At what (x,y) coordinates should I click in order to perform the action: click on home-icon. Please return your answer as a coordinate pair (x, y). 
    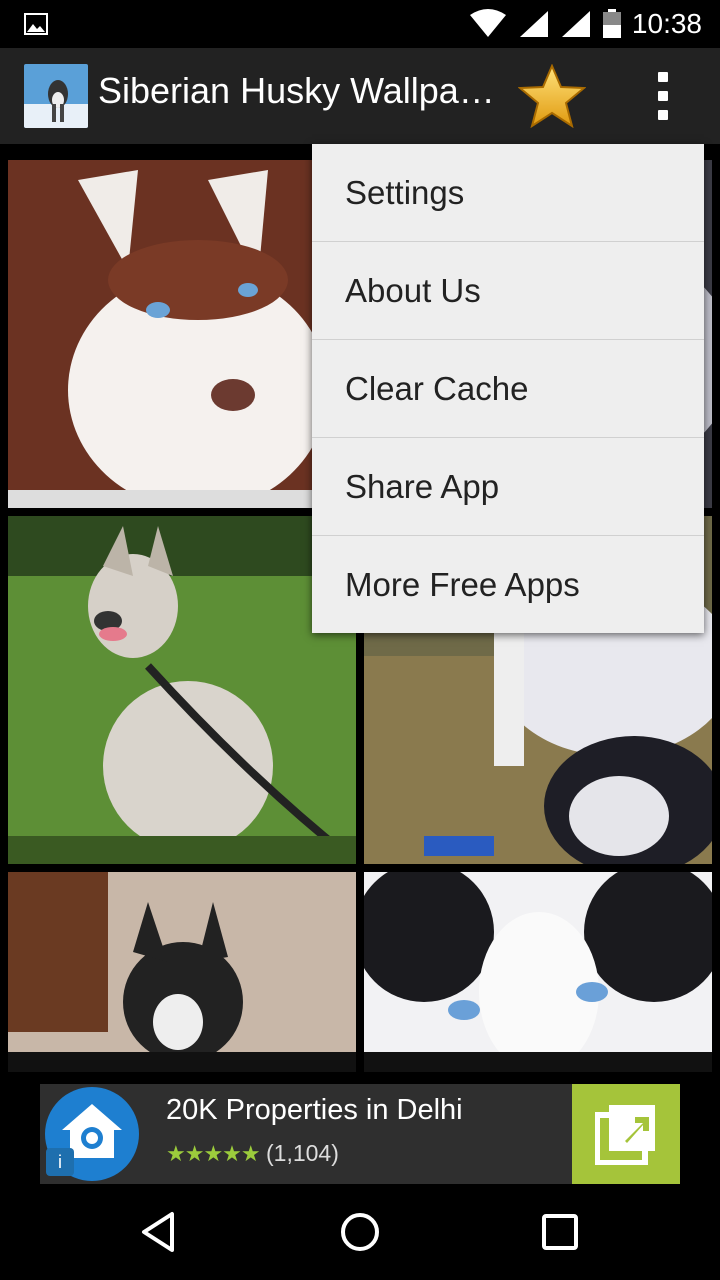
    Looking at the image, I should click on (360, 1232).